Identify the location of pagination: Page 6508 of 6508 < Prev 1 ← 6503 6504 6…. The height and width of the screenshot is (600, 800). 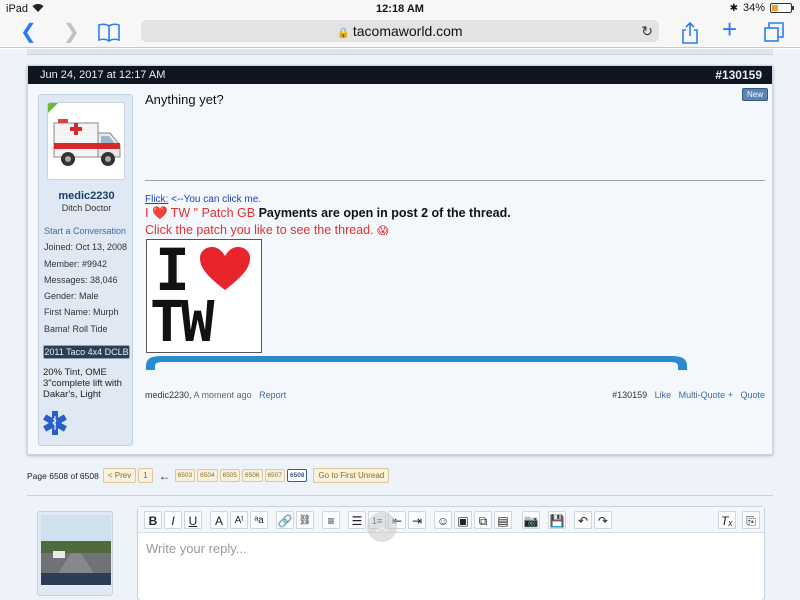
(209, 475).